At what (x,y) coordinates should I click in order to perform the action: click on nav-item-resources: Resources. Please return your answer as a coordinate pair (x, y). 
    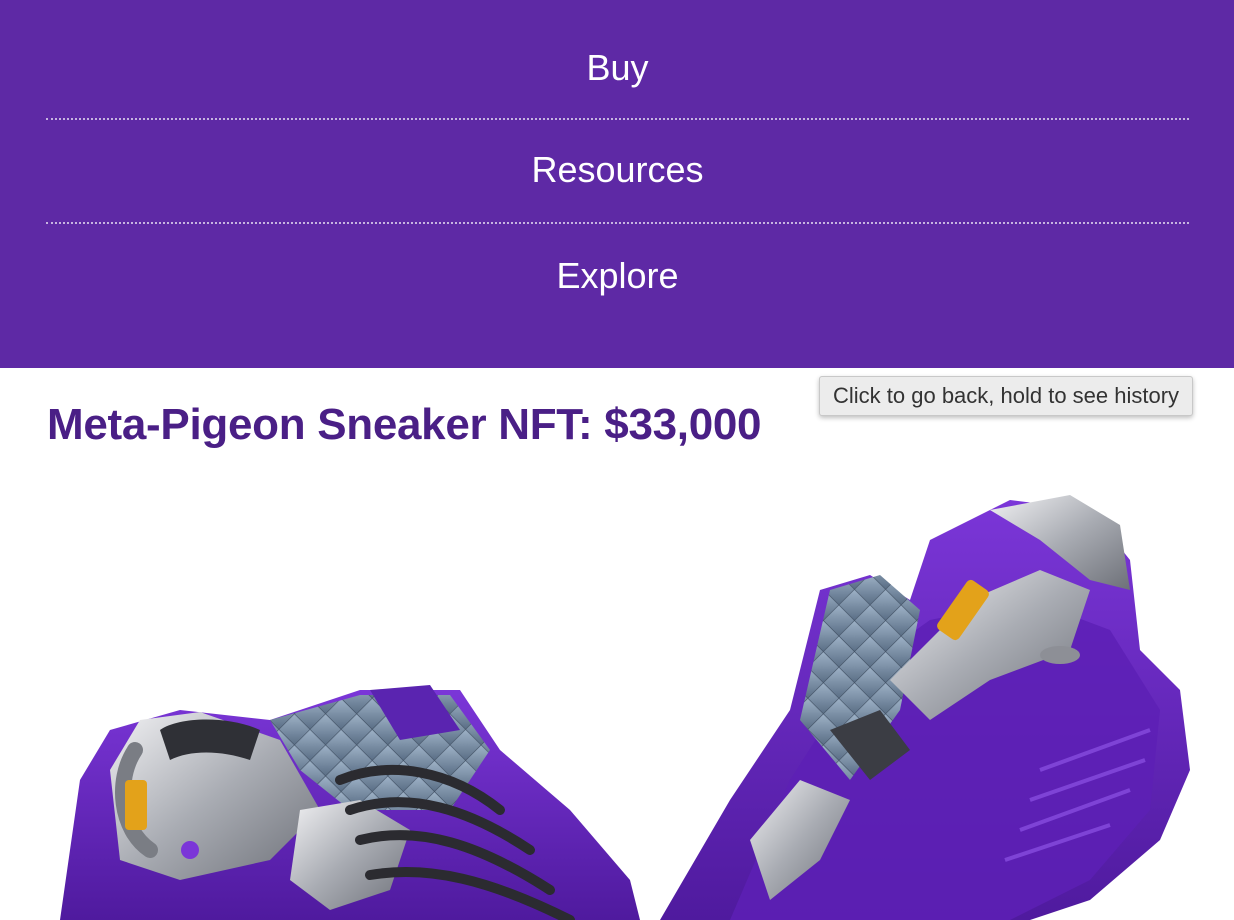
    Looking at the image, I should click on (617, 172).